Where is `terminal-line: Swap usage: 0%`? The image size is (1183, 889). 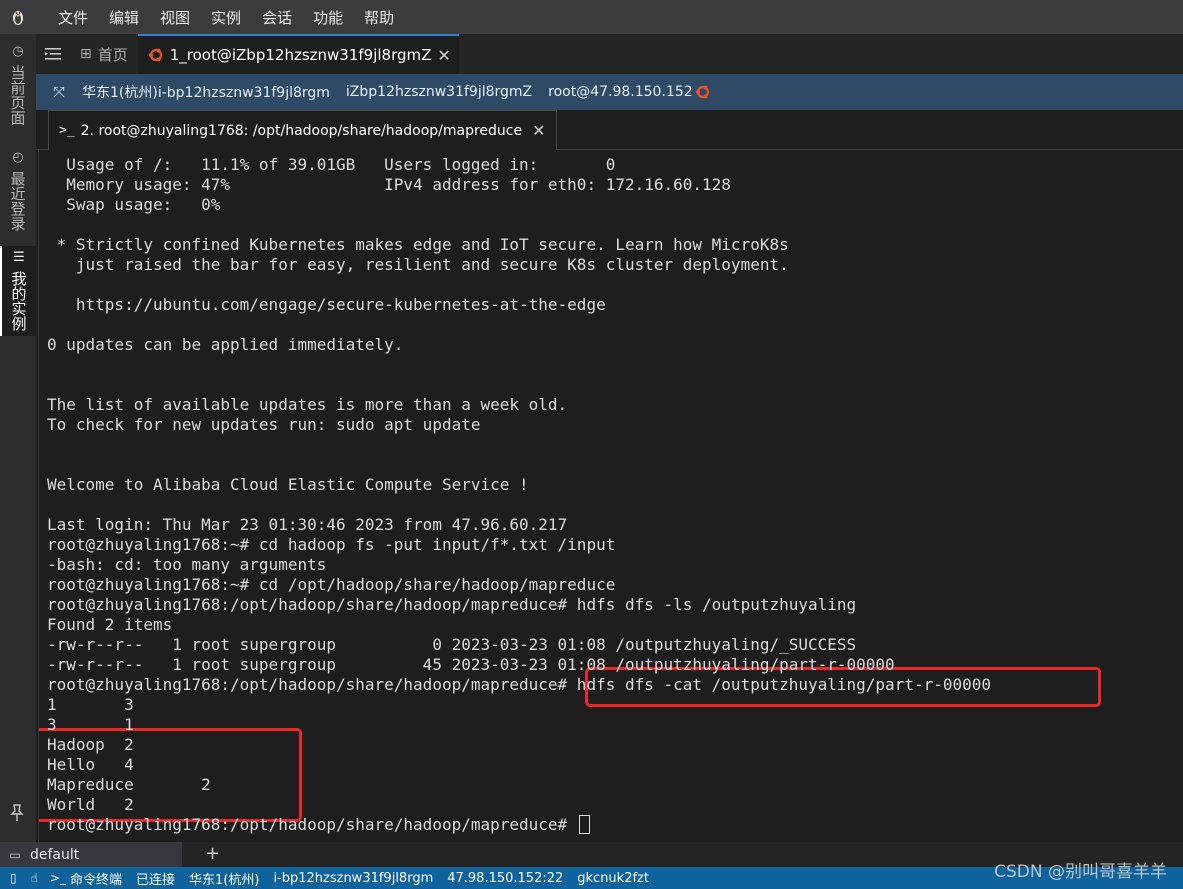 terminal-line: Swap usage: 0% is located at coordinates (134, 204).